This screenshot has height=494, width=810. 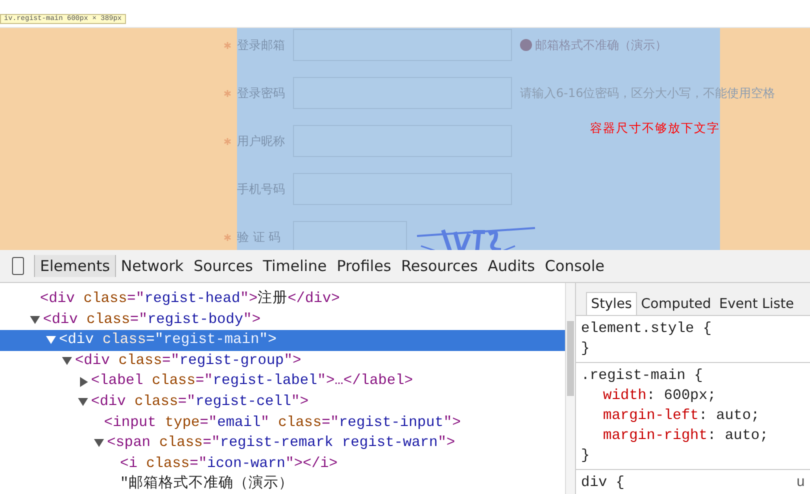 I want to click on css-selector: div {, so click(x=603, y=483).